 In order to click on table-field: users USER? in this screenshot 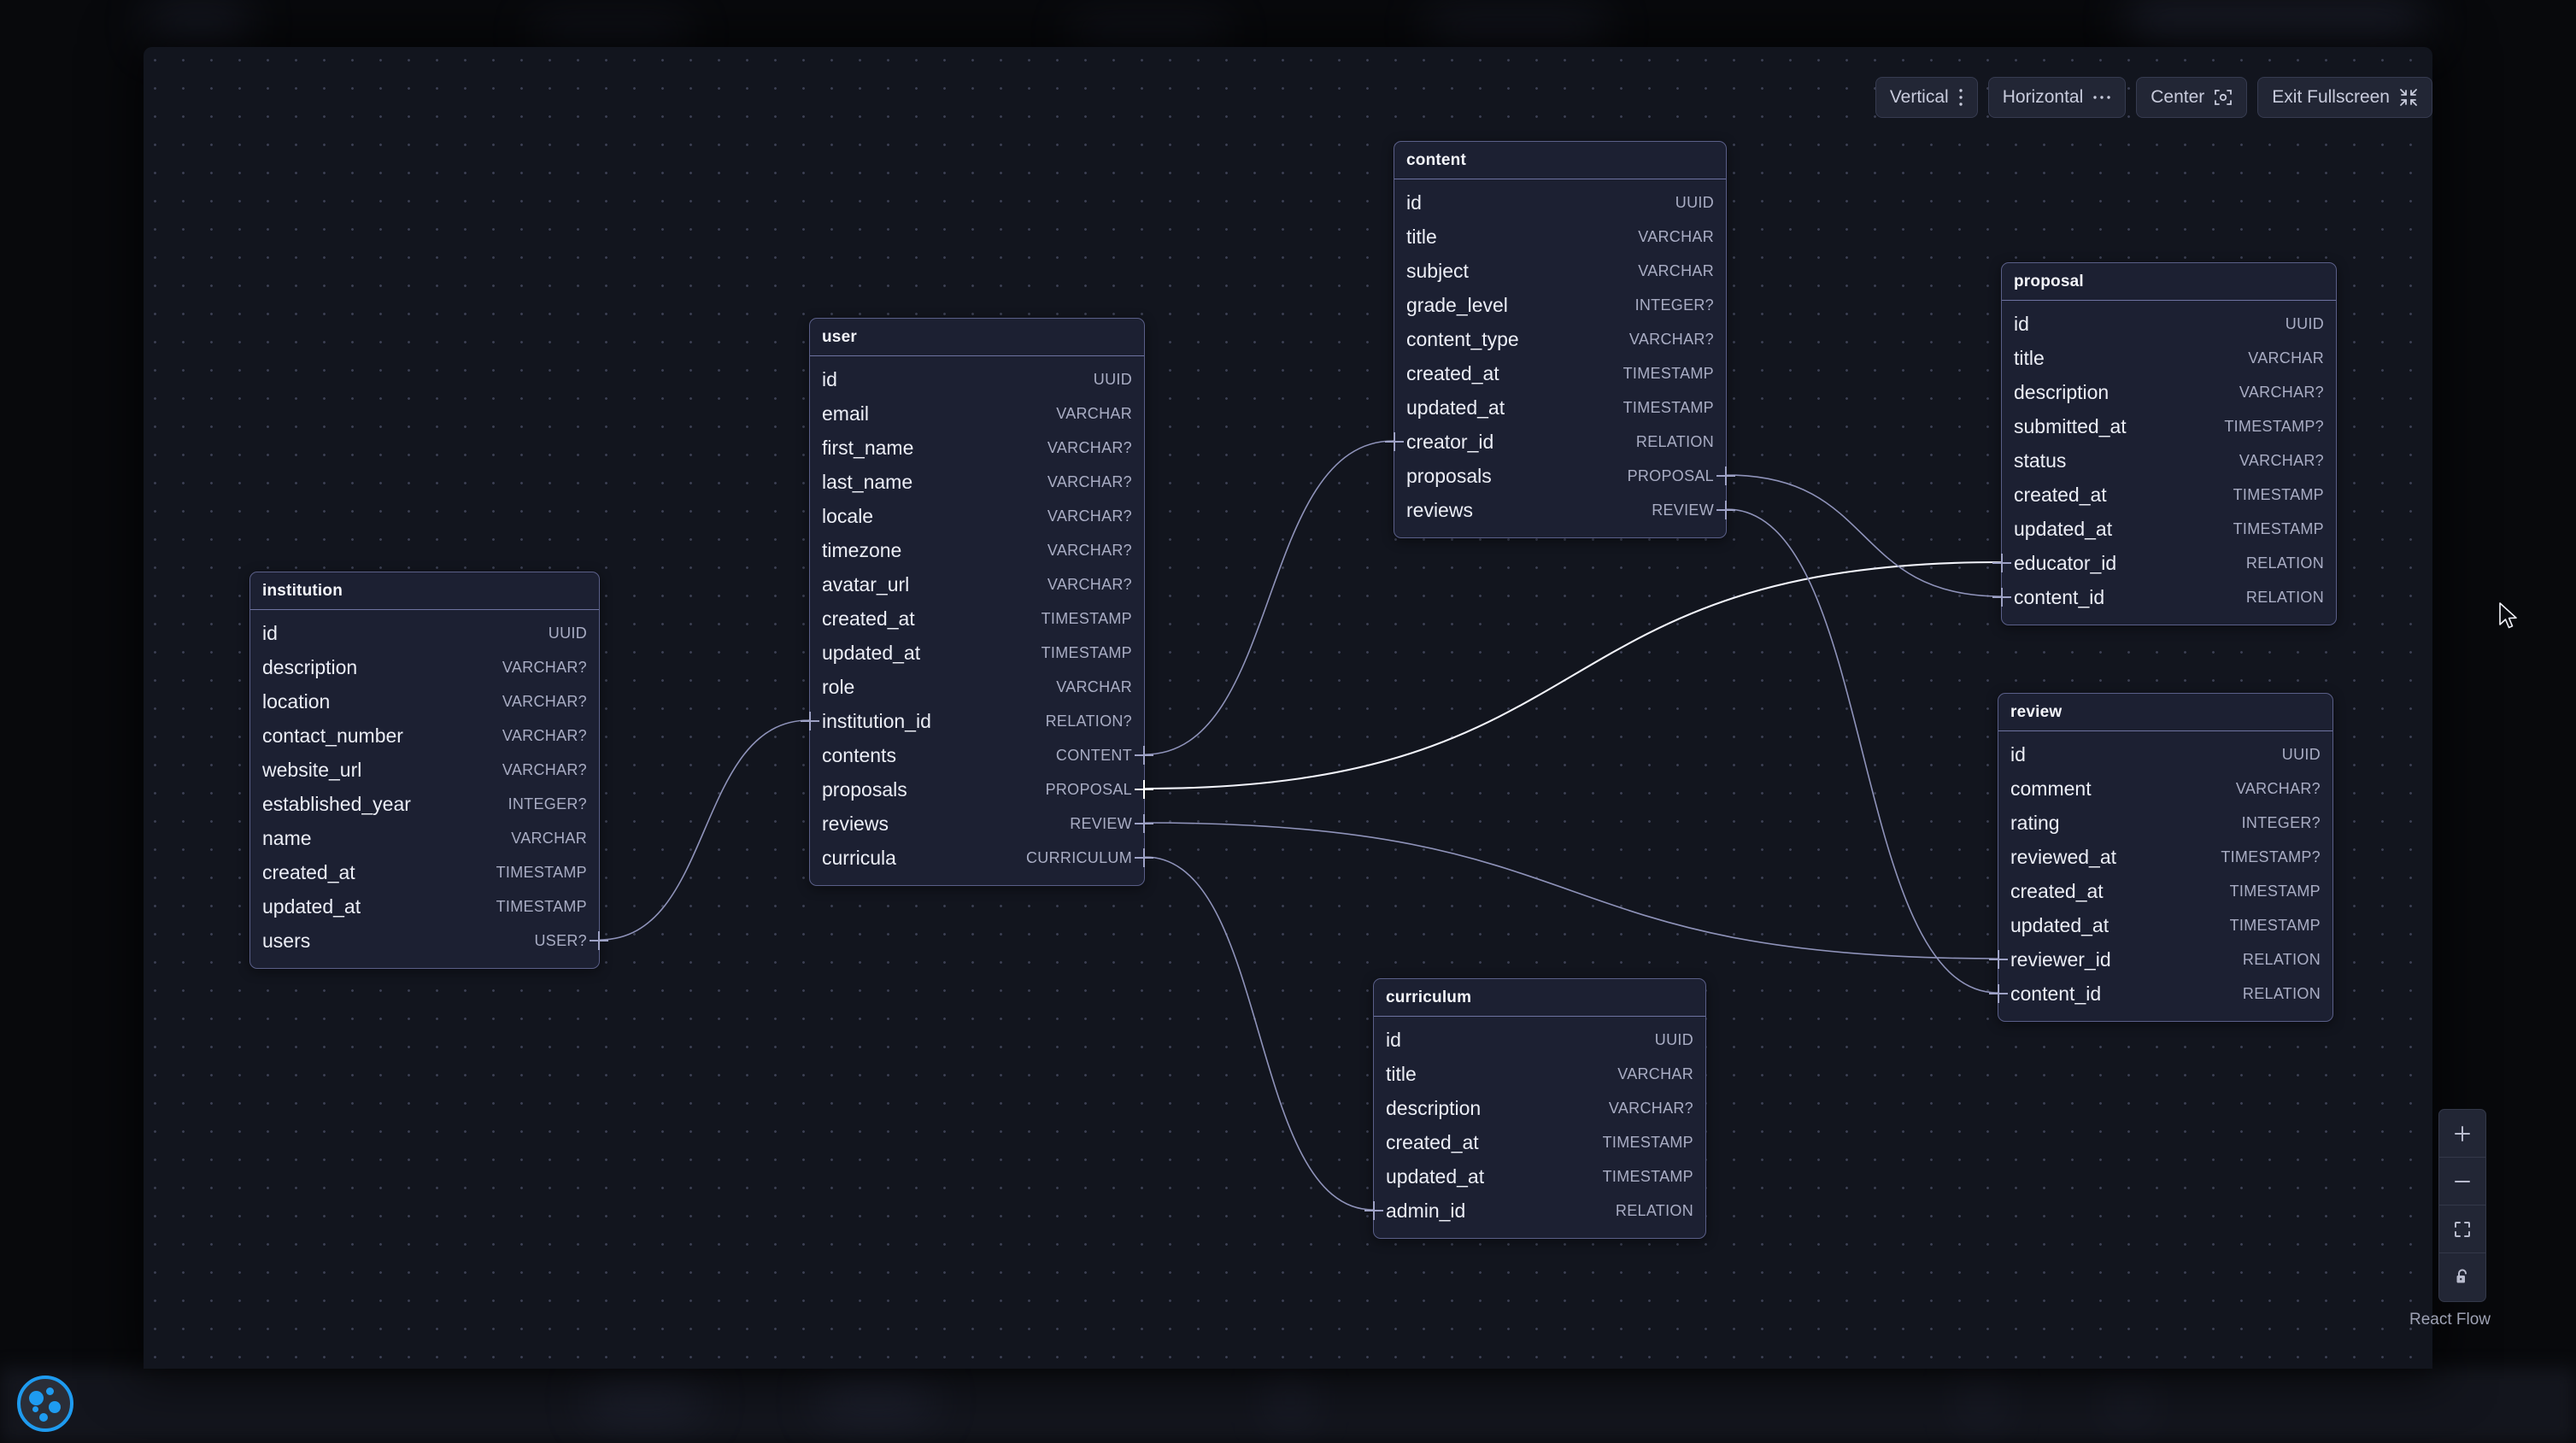, I will do `click(429, 941)`.